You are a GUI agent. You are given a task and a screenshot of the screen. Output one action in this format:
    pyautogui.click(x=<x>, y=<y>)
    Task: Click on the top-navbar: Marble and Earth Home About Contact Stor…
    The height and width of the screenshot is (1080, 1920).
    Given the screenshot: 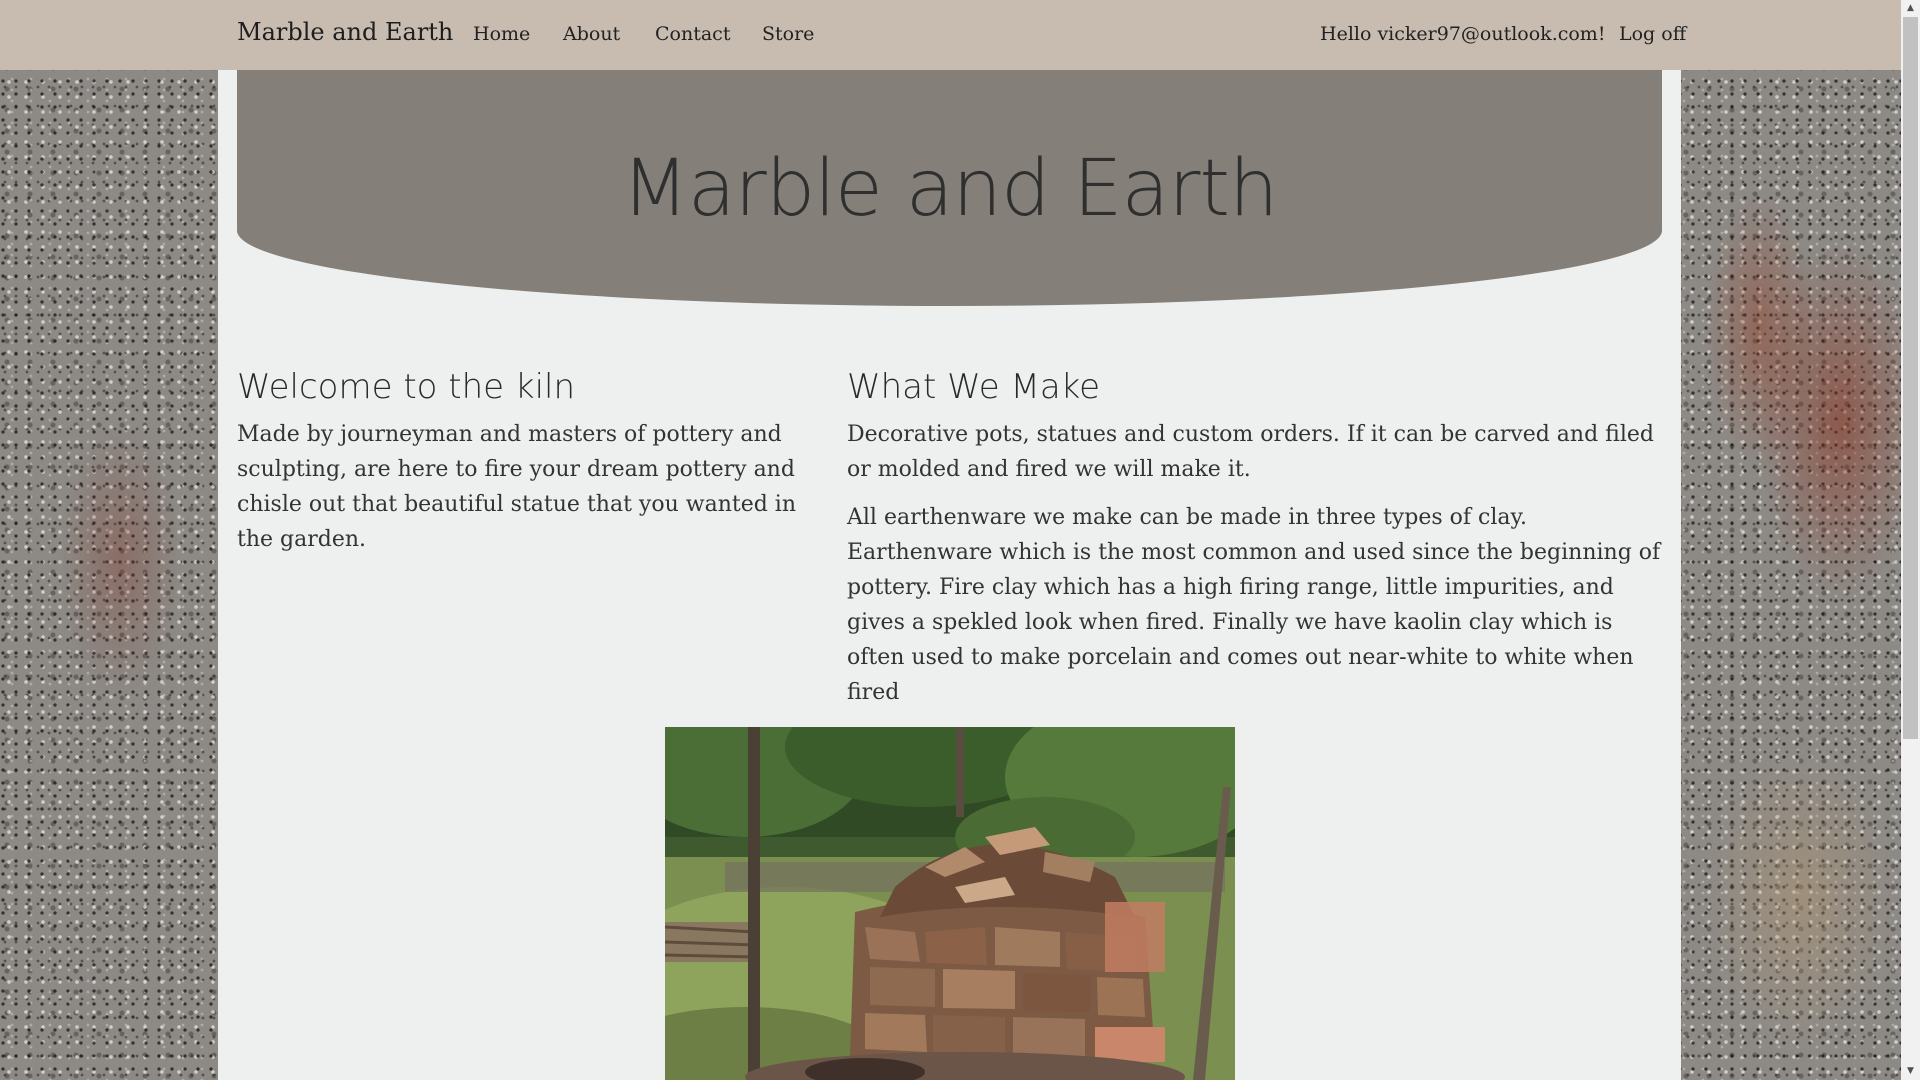 What is the action you would take?
    pyautogui.click(x=950, y=35)
    